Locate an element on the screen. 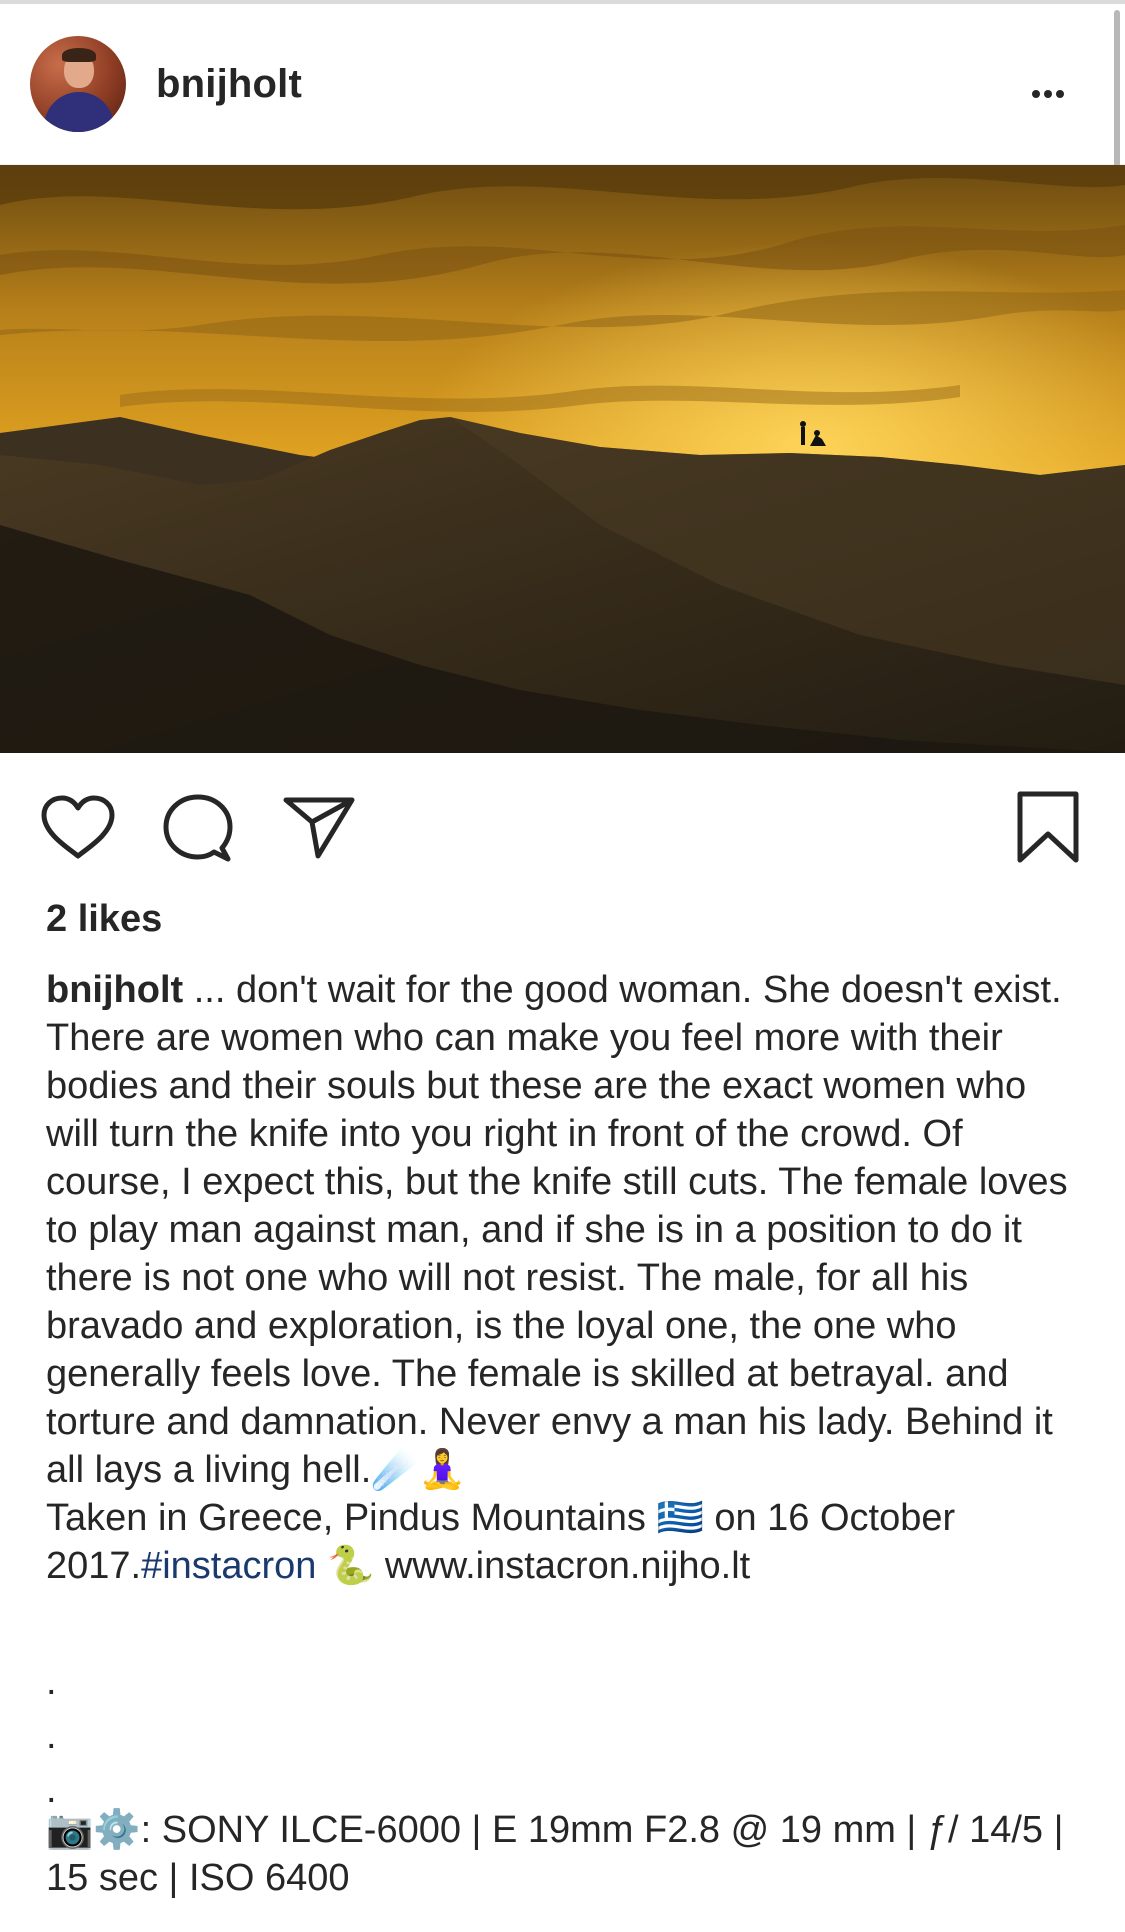 This screenshot has width=1125, height=1932. avatar-shirt is located at coordinates (79, 112).